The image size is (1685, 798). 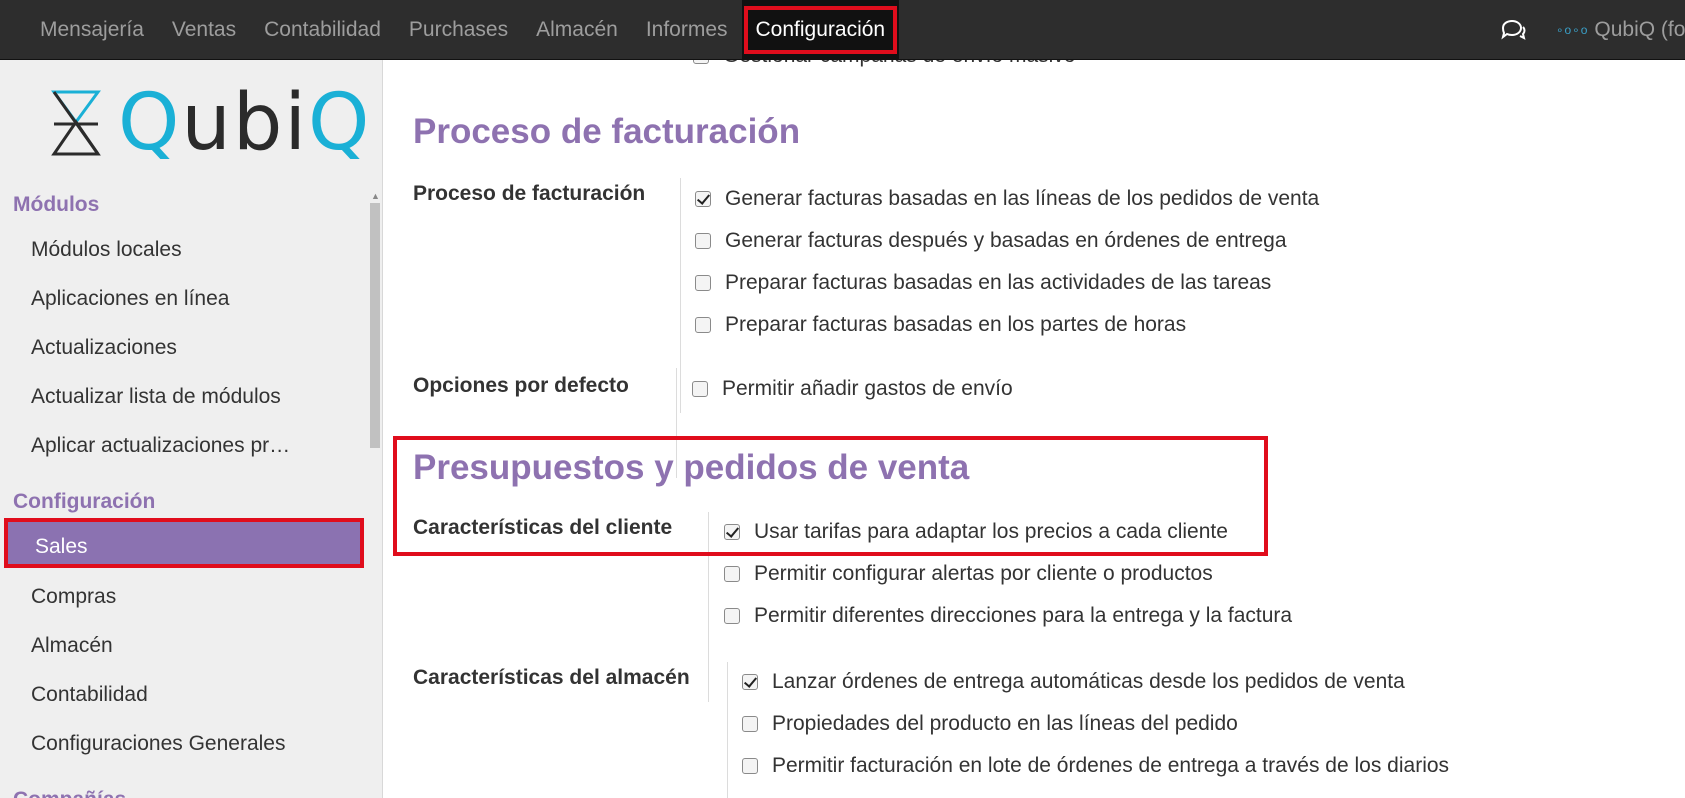 I want to click on section-modulos: Módulos, so click(x=56, y=204).